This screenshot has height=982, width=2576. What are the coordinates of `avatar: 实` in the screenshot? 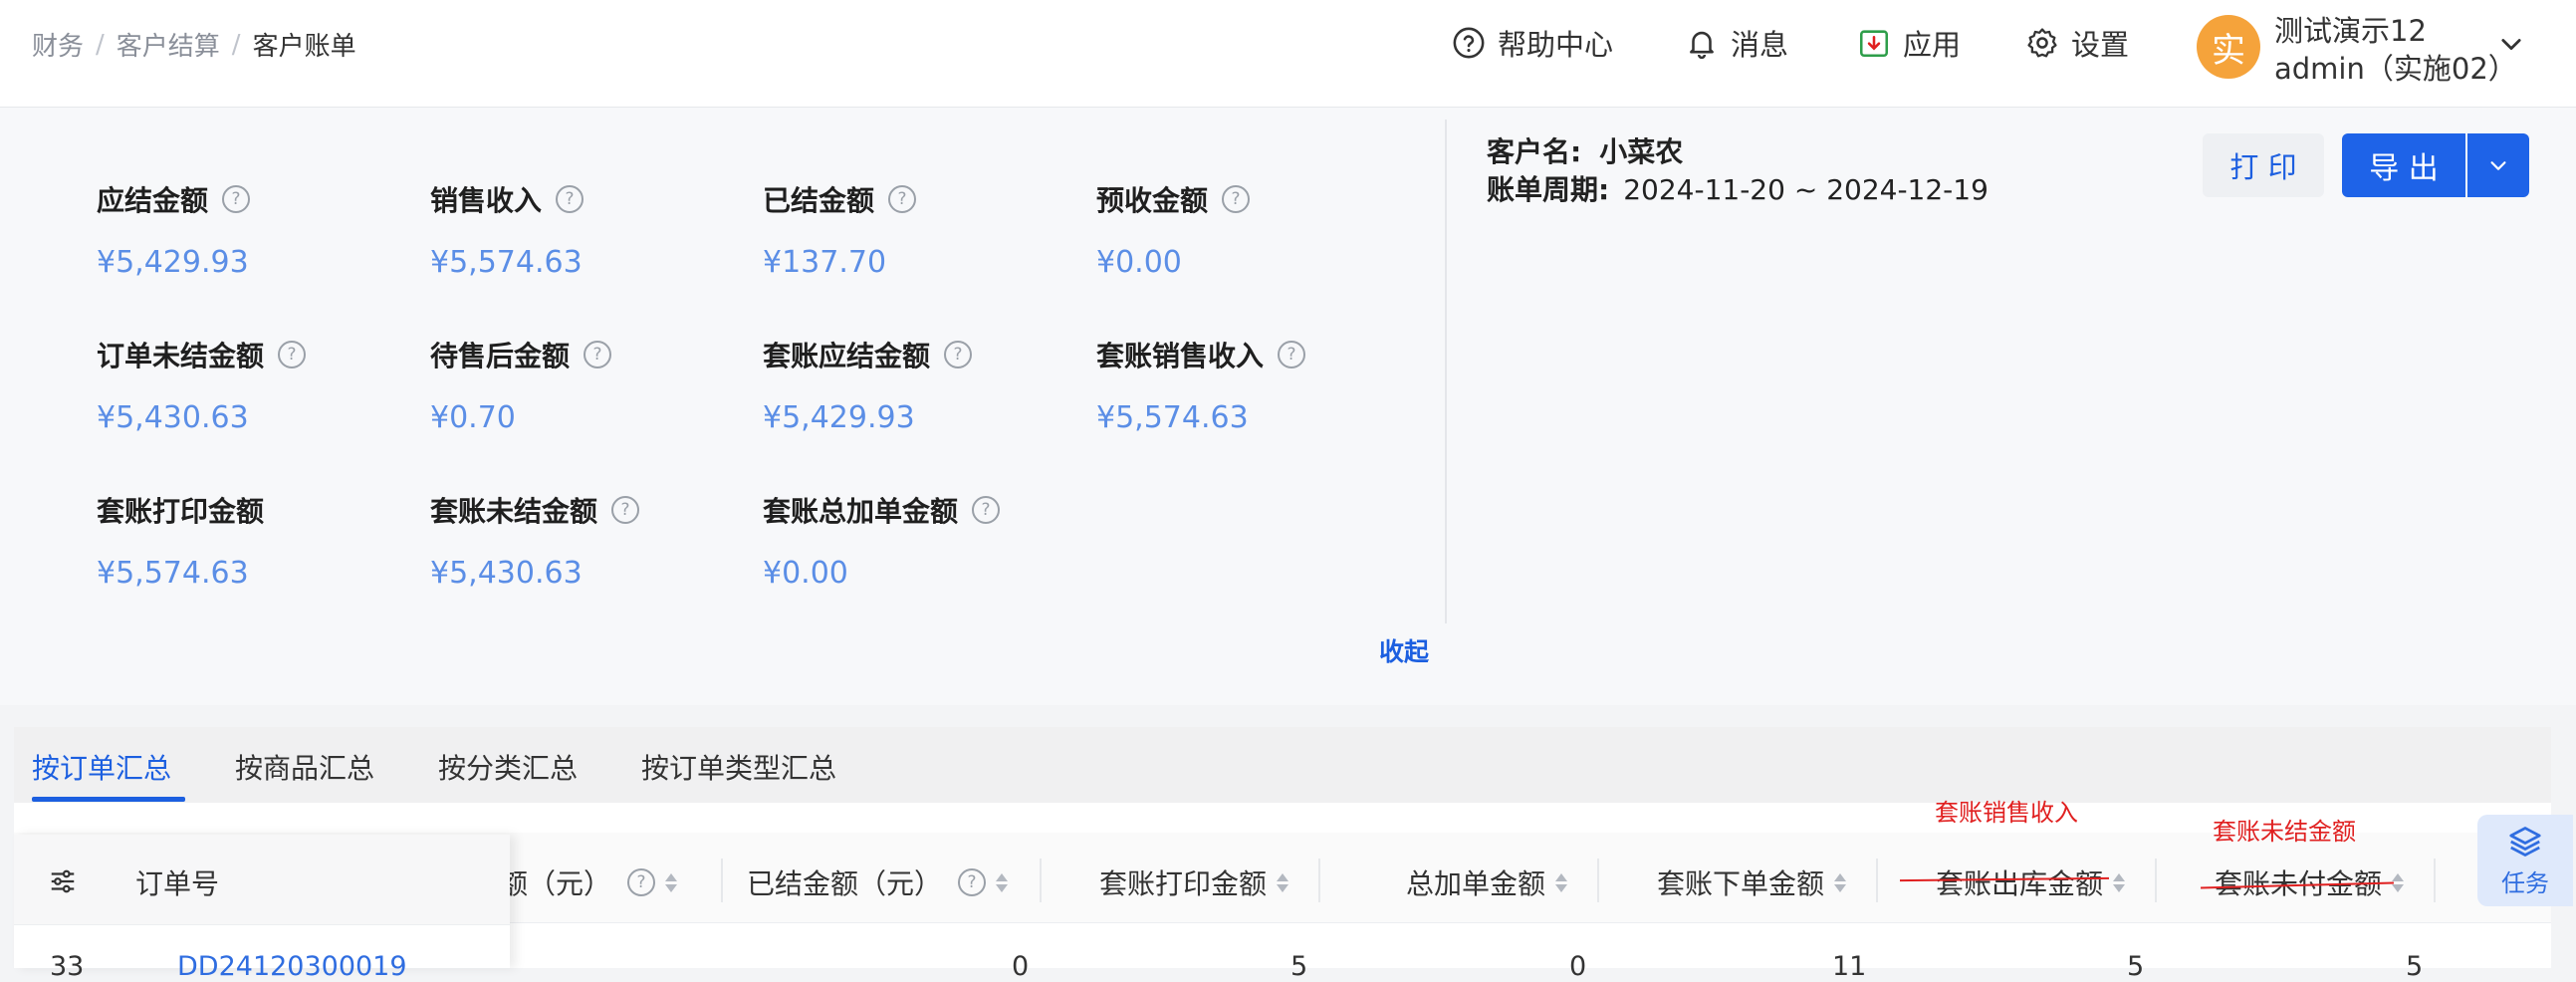 It's located at (2228, 47).